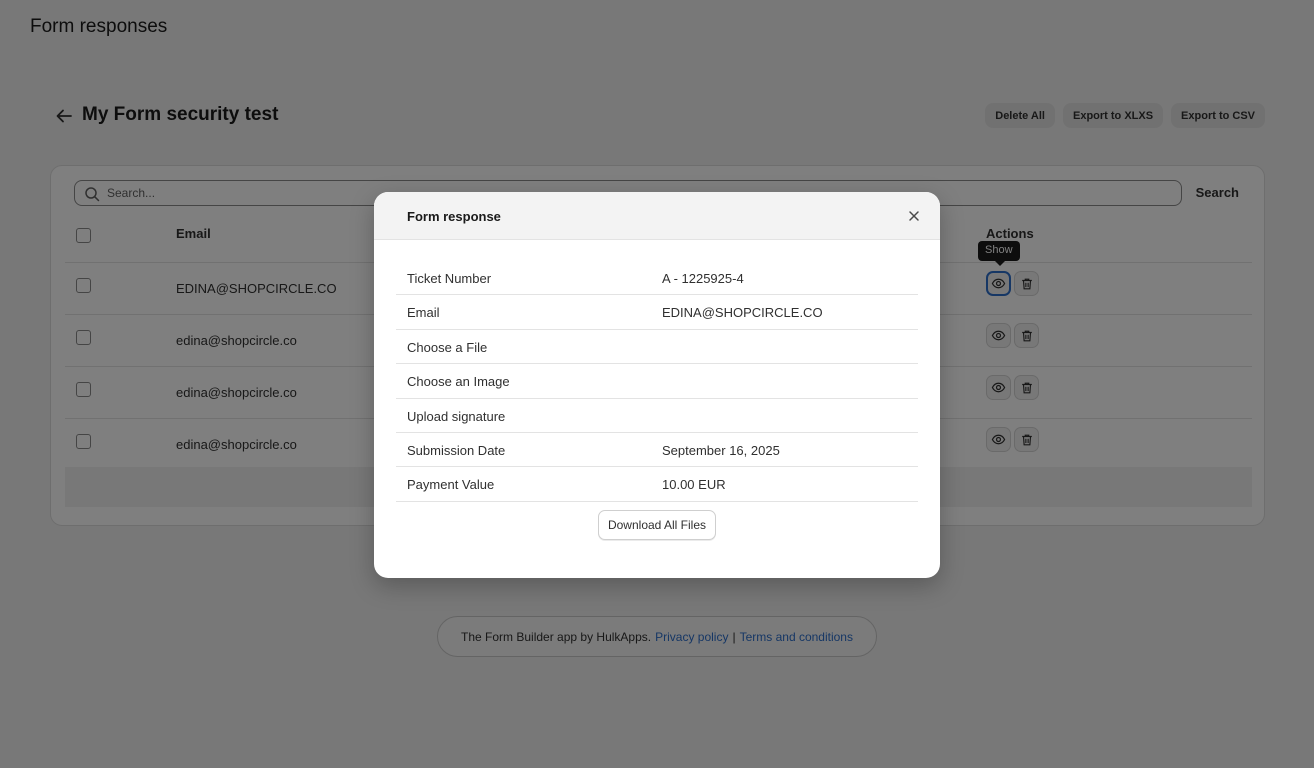 The width and height of the screenshot is (1314, 768). What do you see at coordinates (458, 382) in the screenshot?
I see `field-label: Choose an Image` at bounding box center [458, 382].